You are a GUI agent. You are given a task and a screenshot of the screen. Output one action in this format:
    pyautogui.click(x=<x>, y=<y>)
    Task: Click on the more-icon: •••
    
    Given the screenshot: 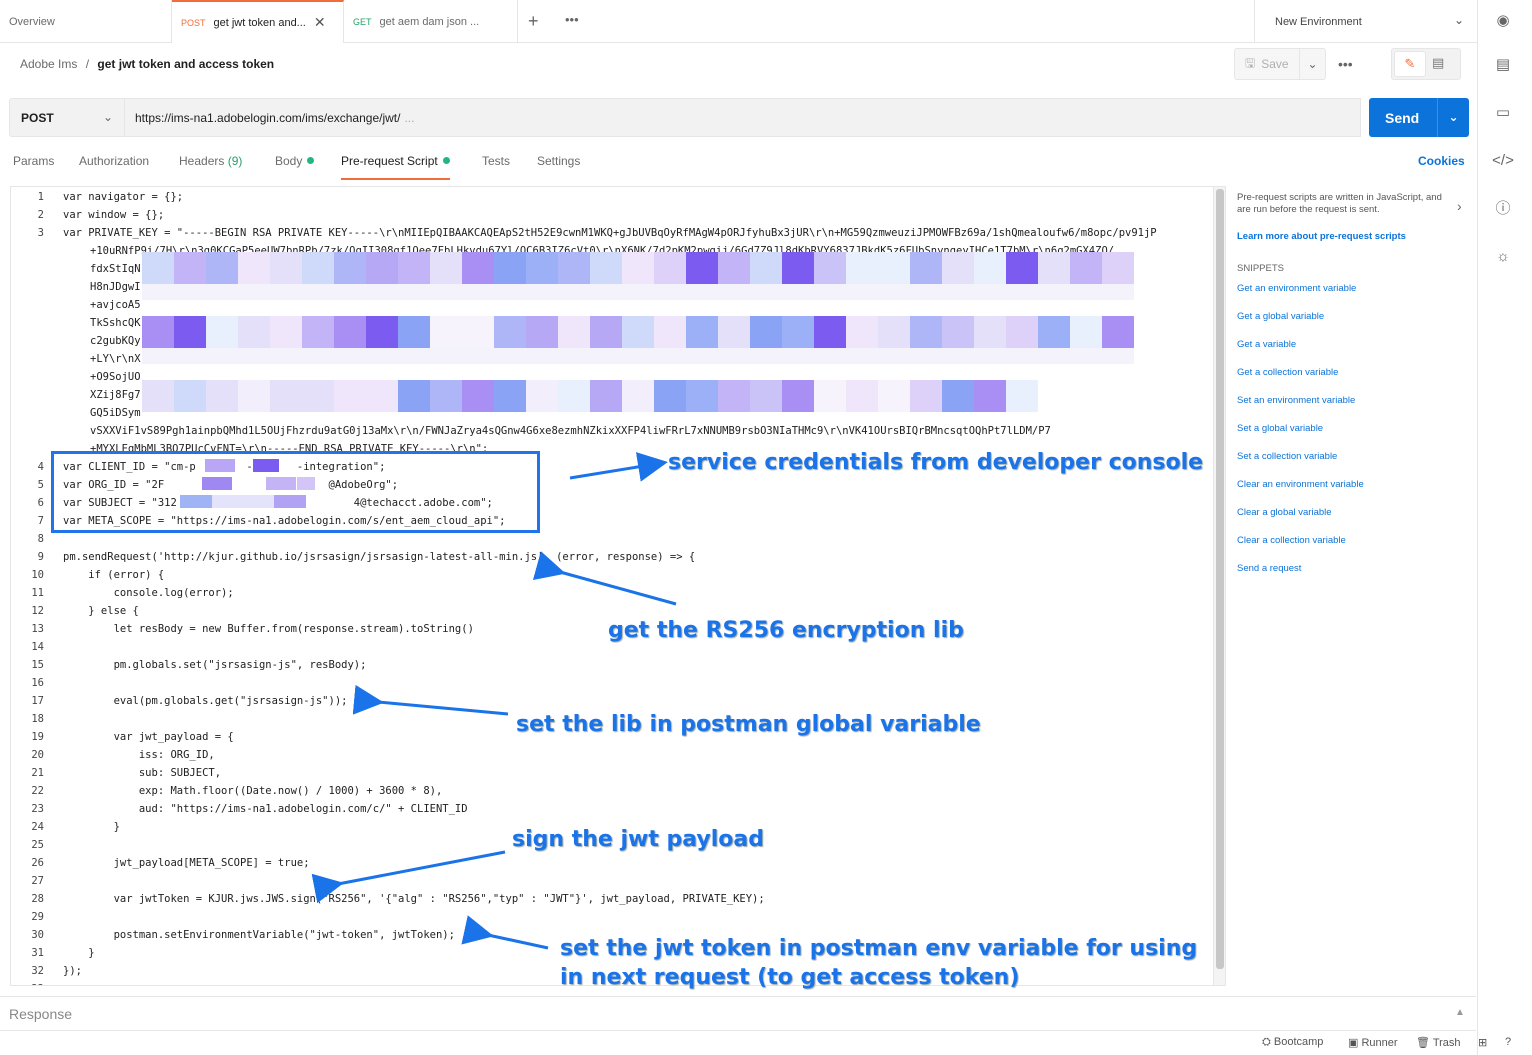 What is the action you would take?
    pyautogui.click(x=1345, y=64)
    